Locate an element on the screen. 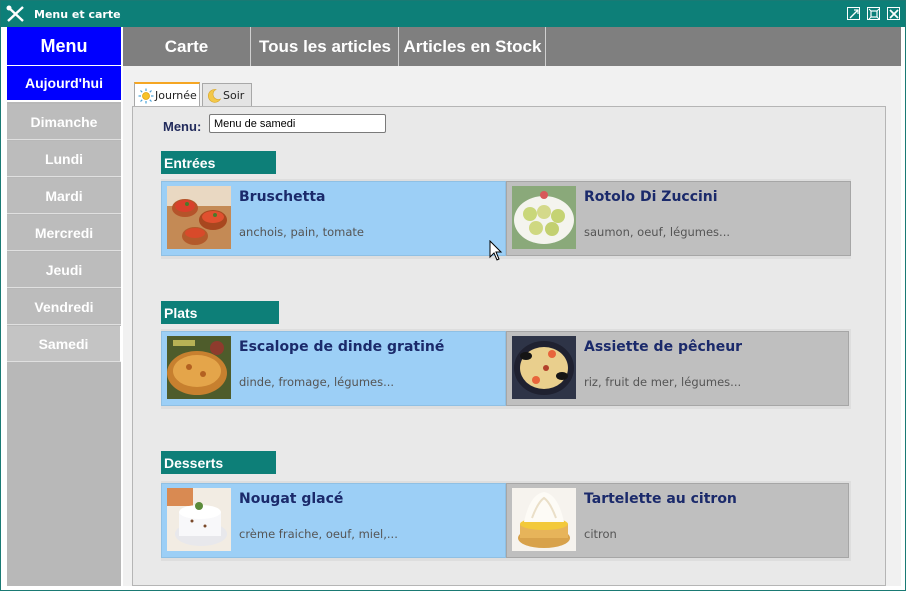  tab-articles-en-stock: Articles en Stock is located at coordinates (473, 46).